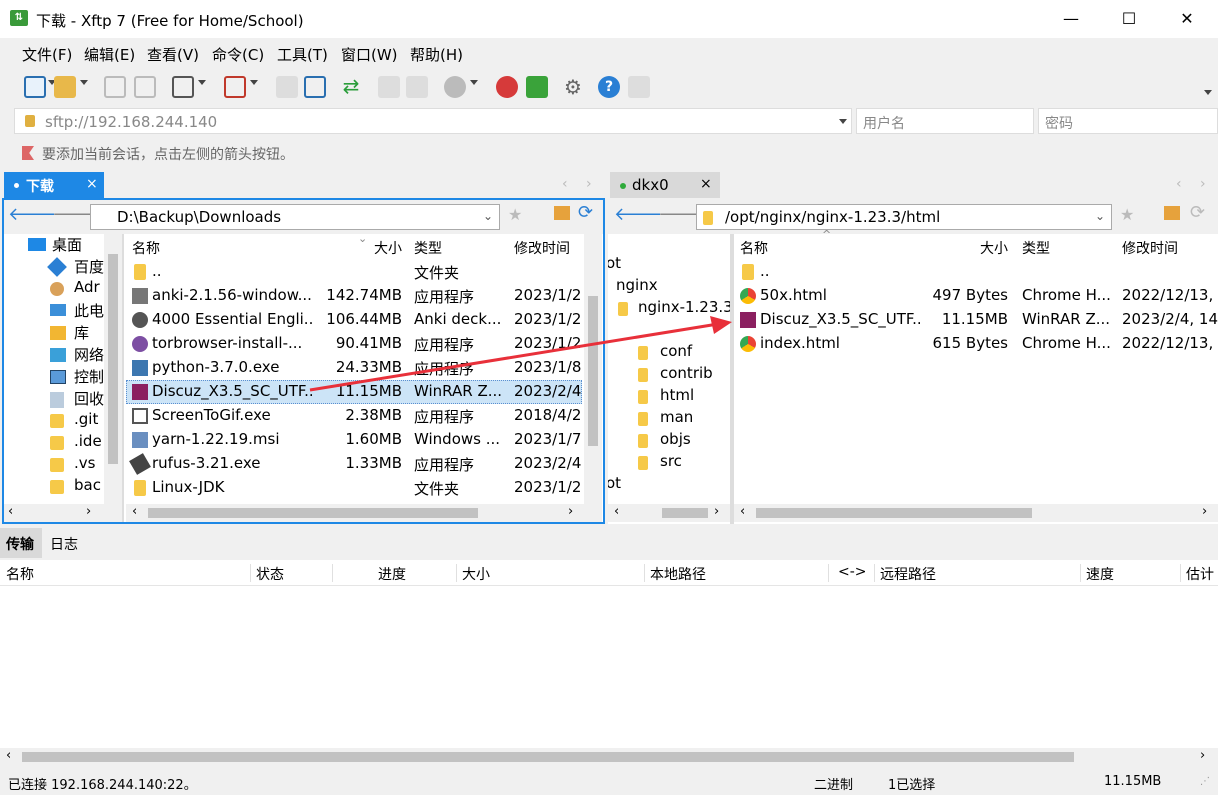 The image size is (1218, 795). I want to click on tab-local-downloads: 下载 ×, so click(54, 185).